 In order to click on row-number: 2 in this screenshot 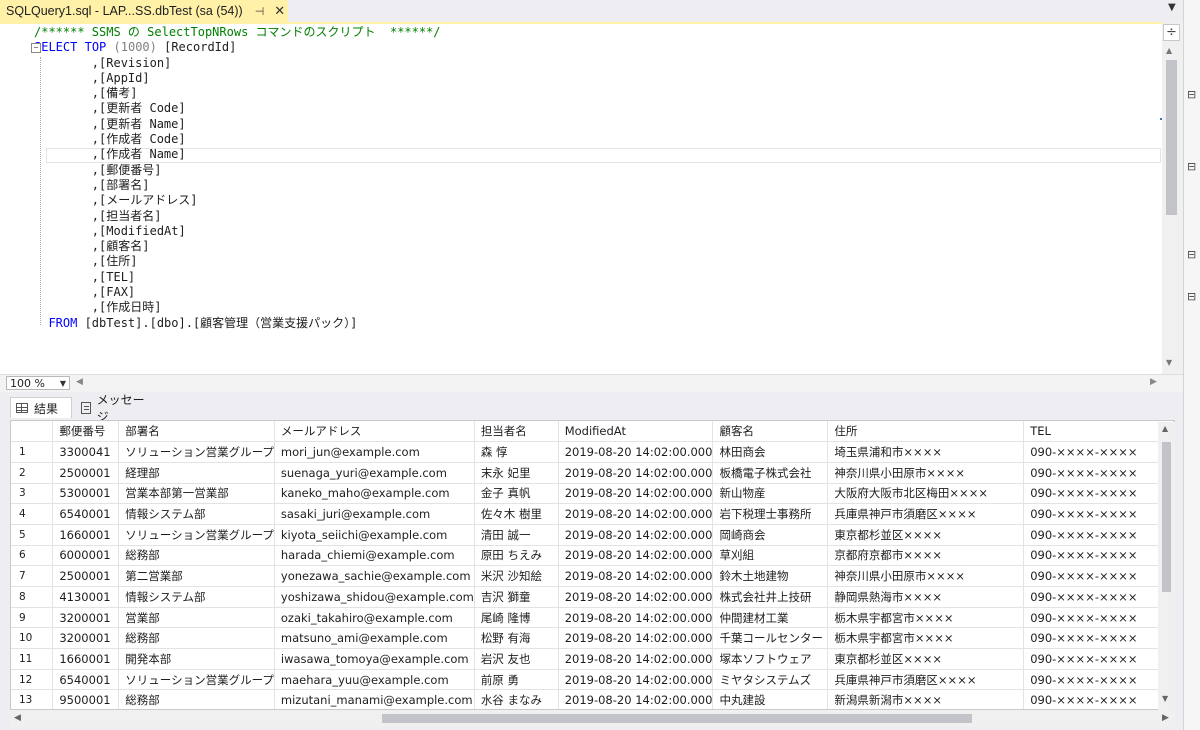, I will do `click(32, 473)`.